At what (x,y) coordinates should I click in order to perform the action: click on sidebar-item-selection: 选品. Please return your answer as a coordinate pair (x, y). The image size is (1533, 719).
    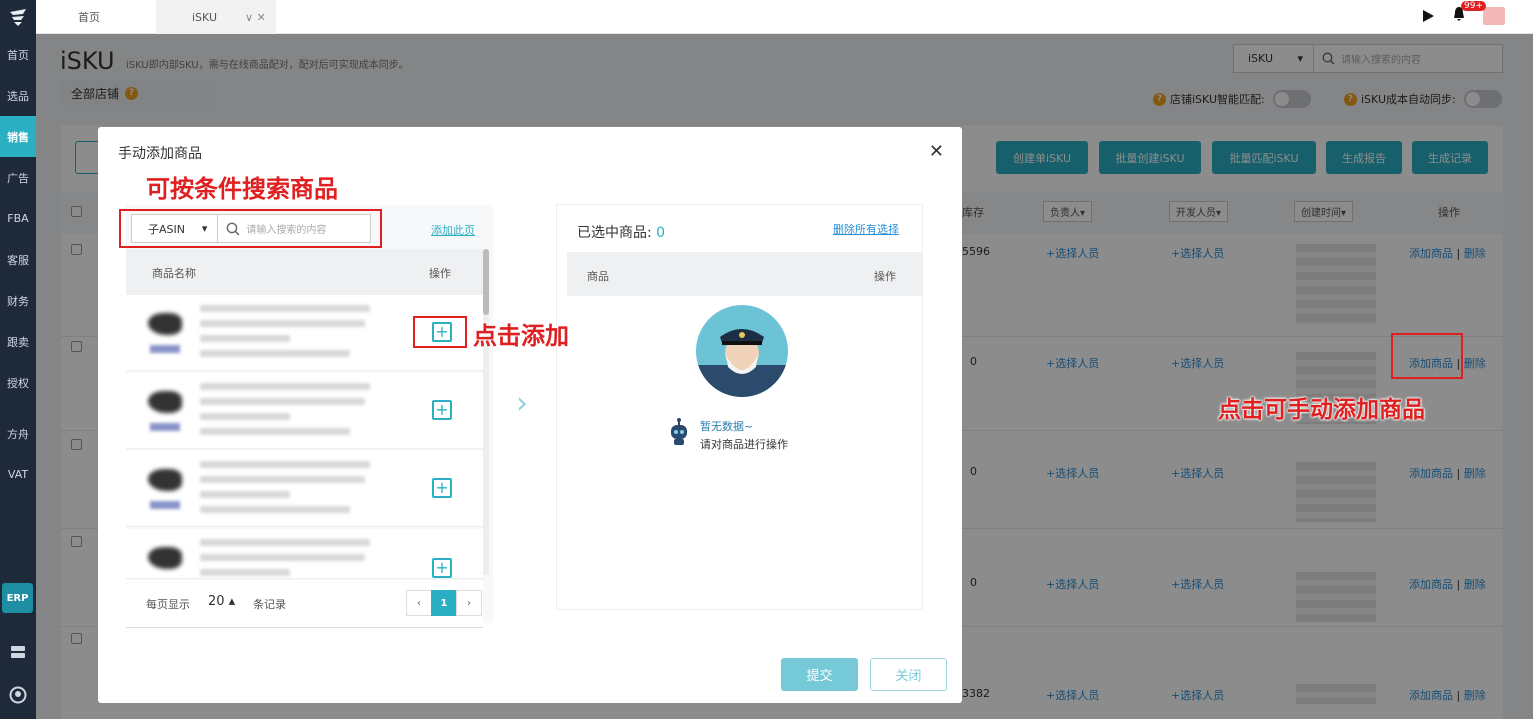
    Looking at the image, I should click on (18, 95).